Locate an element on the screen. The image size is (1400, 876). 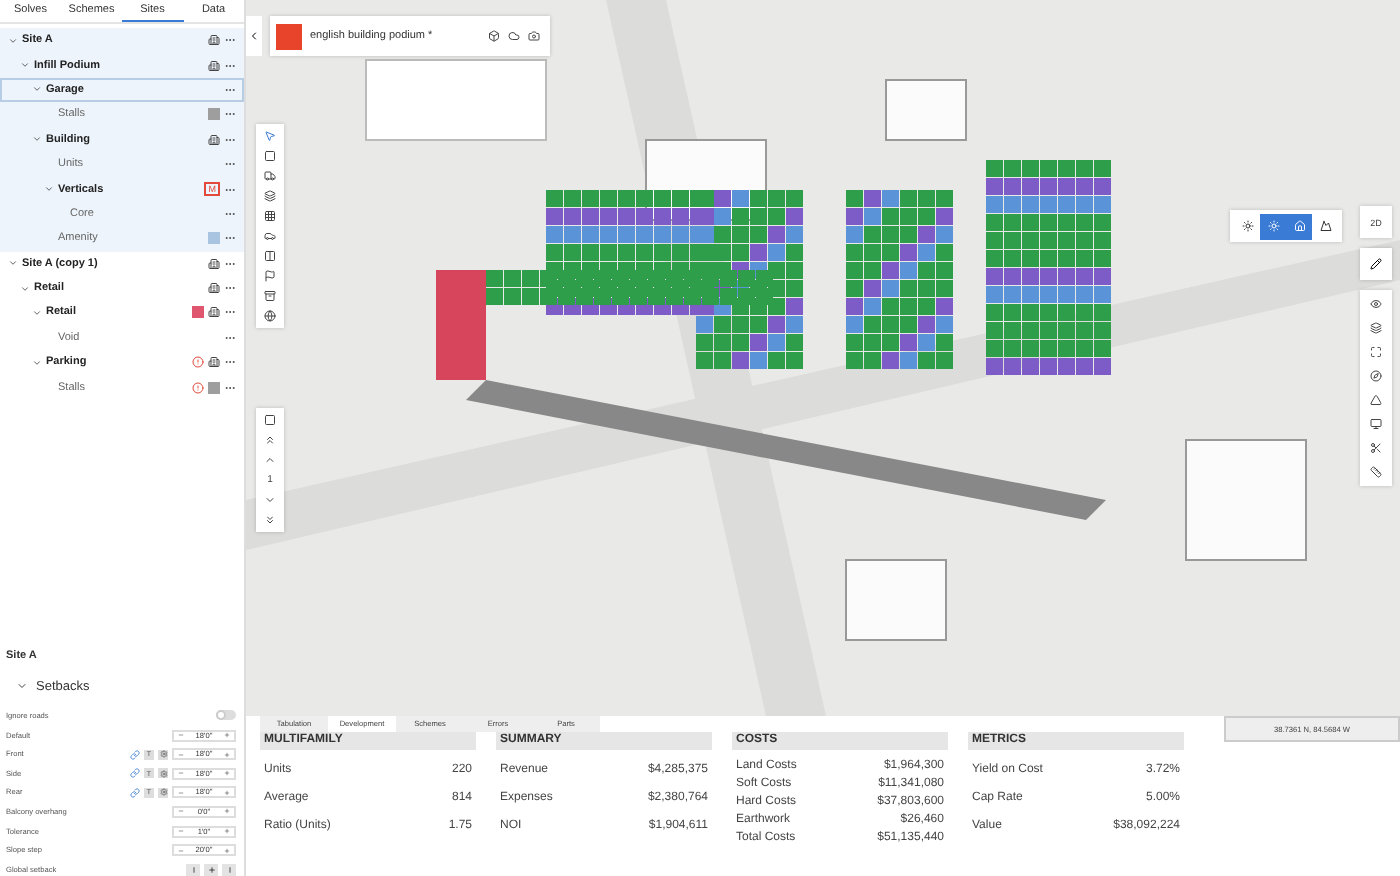
archive-icon is located at coordinates (270, 296).